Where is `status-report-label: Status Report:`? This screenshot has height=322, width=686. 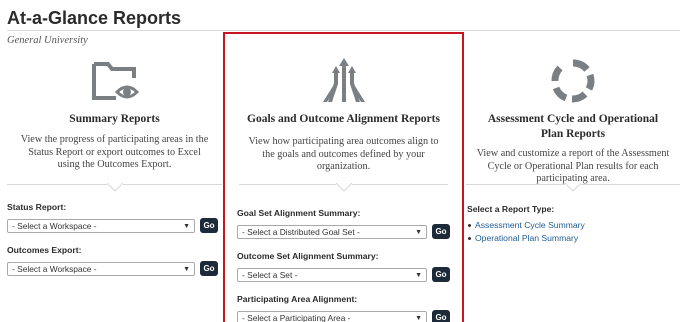 status-report-label: Status Report: is located at coordinates (37, 207).